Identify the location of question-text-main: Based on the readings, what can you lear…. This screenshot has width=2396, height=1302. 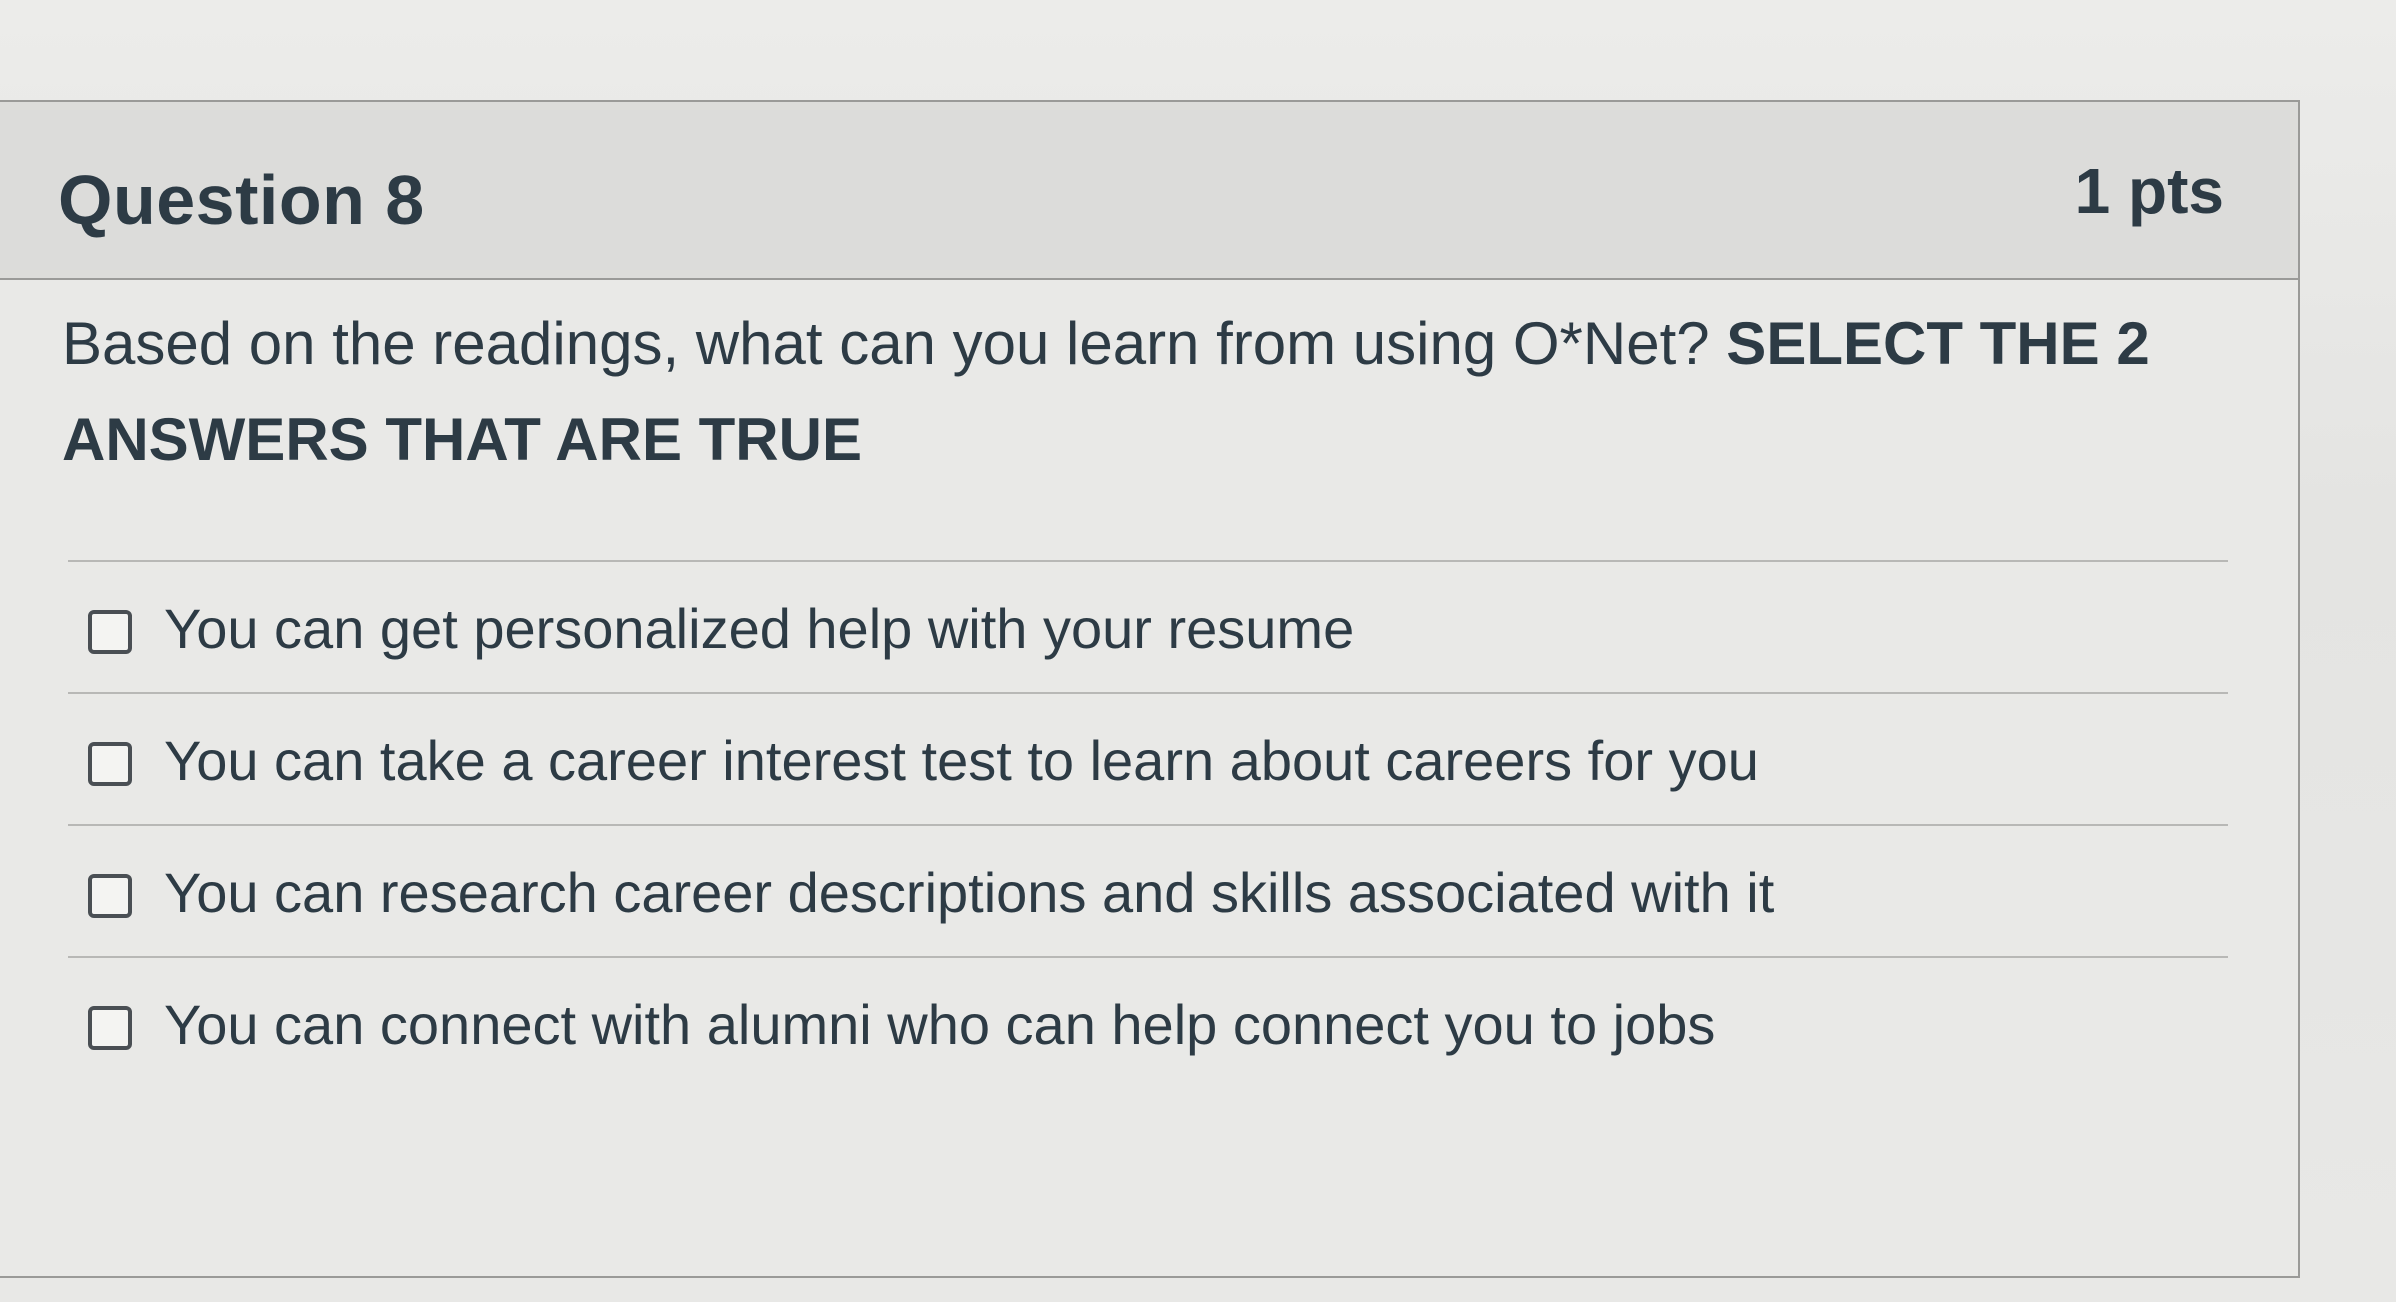
(894, 343).